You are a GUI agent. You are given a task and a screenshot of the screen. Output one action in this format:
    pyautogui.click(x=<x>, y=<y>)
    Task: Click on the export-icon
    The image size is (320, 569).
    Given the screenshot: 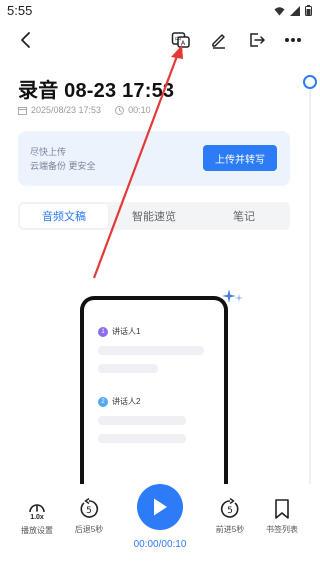 What is the action you would take?
    pyautogui.click(x=257, y=40)
    